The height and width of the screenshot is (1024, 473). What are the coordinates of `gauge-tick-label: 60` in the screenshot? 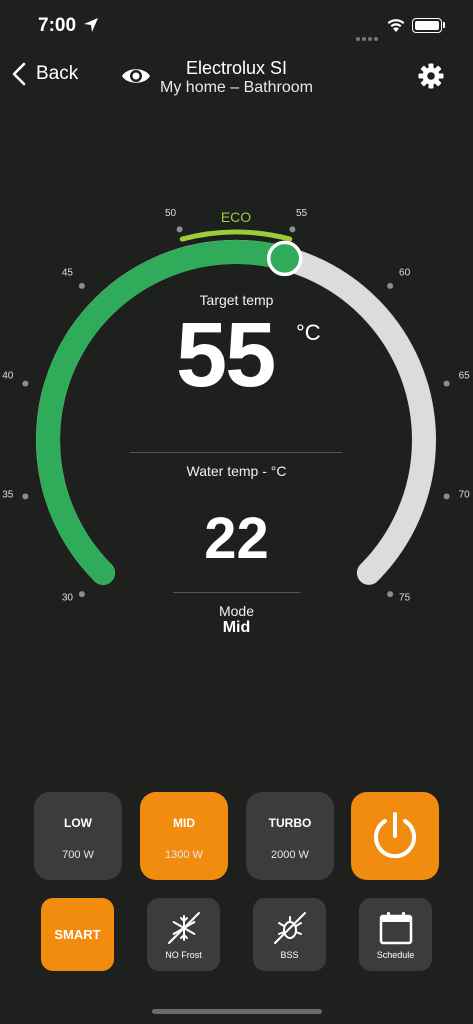 It's located at (405, 272).